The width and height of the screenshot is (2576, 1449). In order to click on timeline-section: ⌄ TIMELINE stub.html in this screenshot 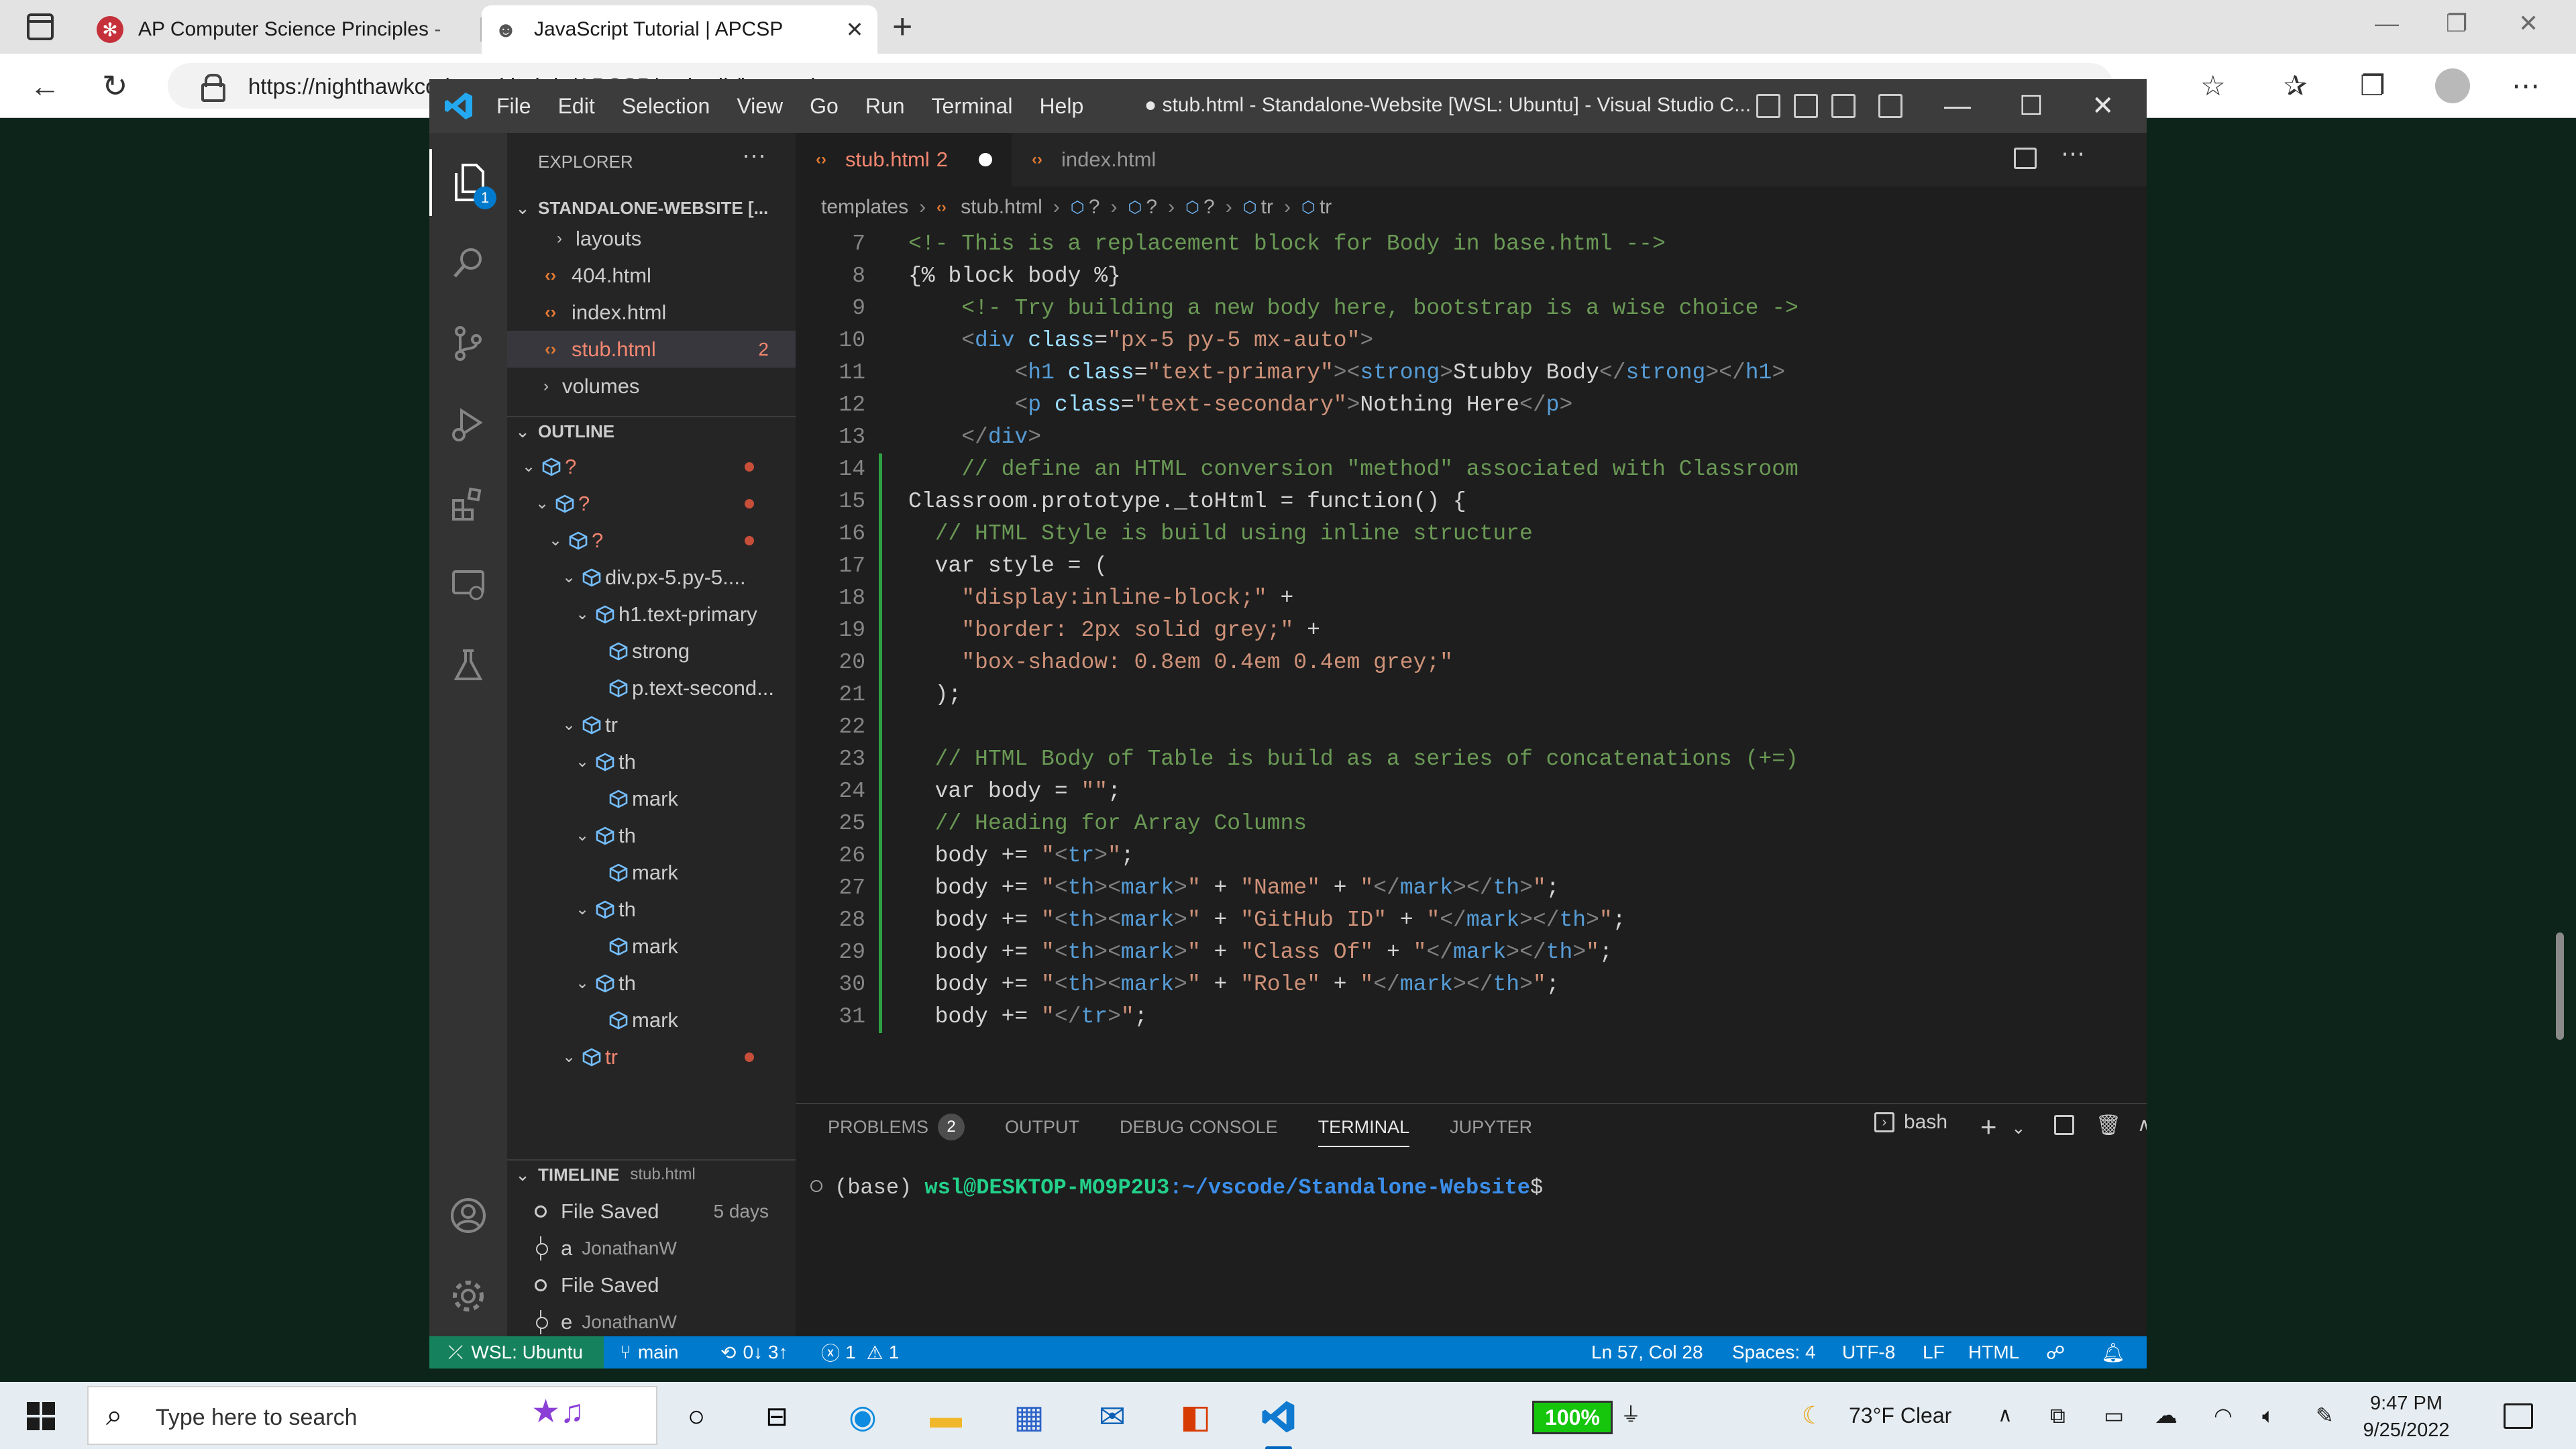, I will do `click(651, 1174)`.